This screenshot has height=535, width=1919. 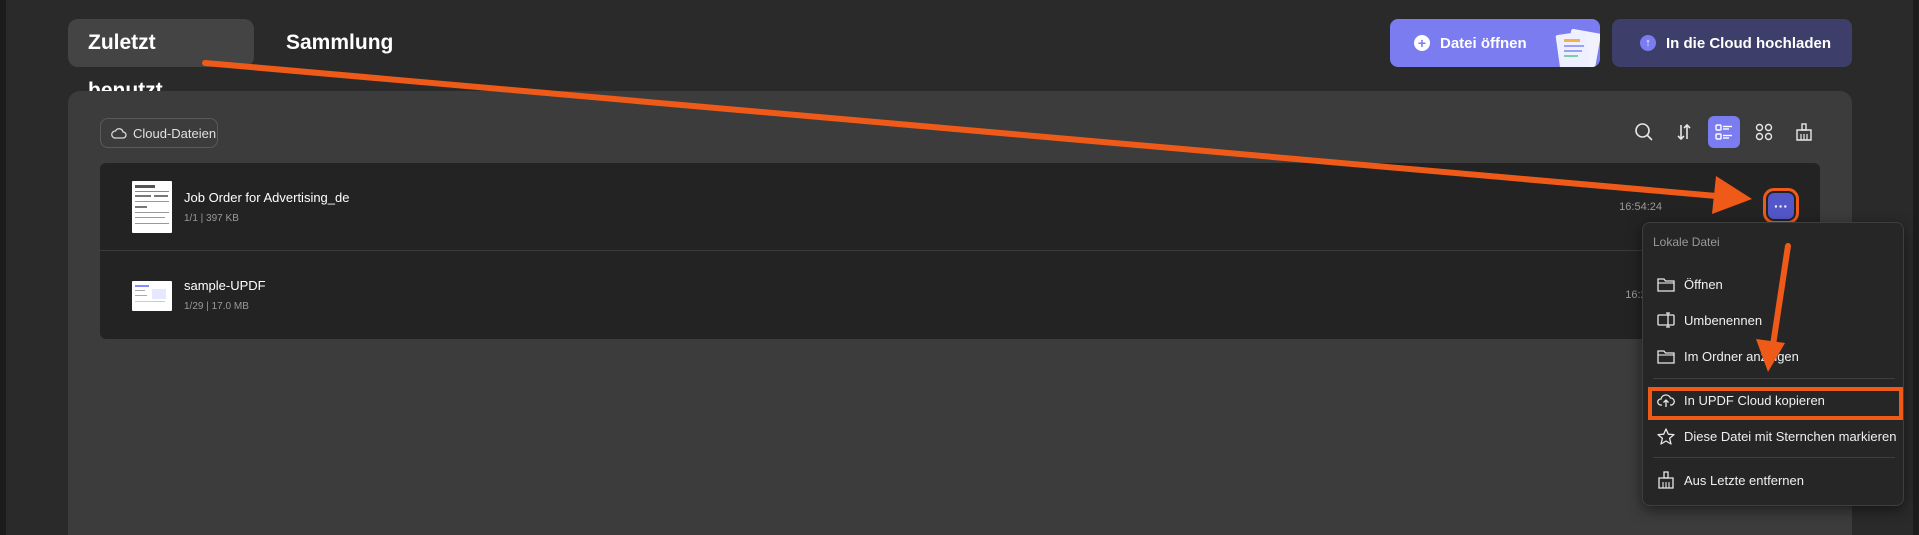 What do you see at coordinates (1775, 403) in the screenshot?
I see `annotation-highlight-box` at bounding box center [1775, 403].